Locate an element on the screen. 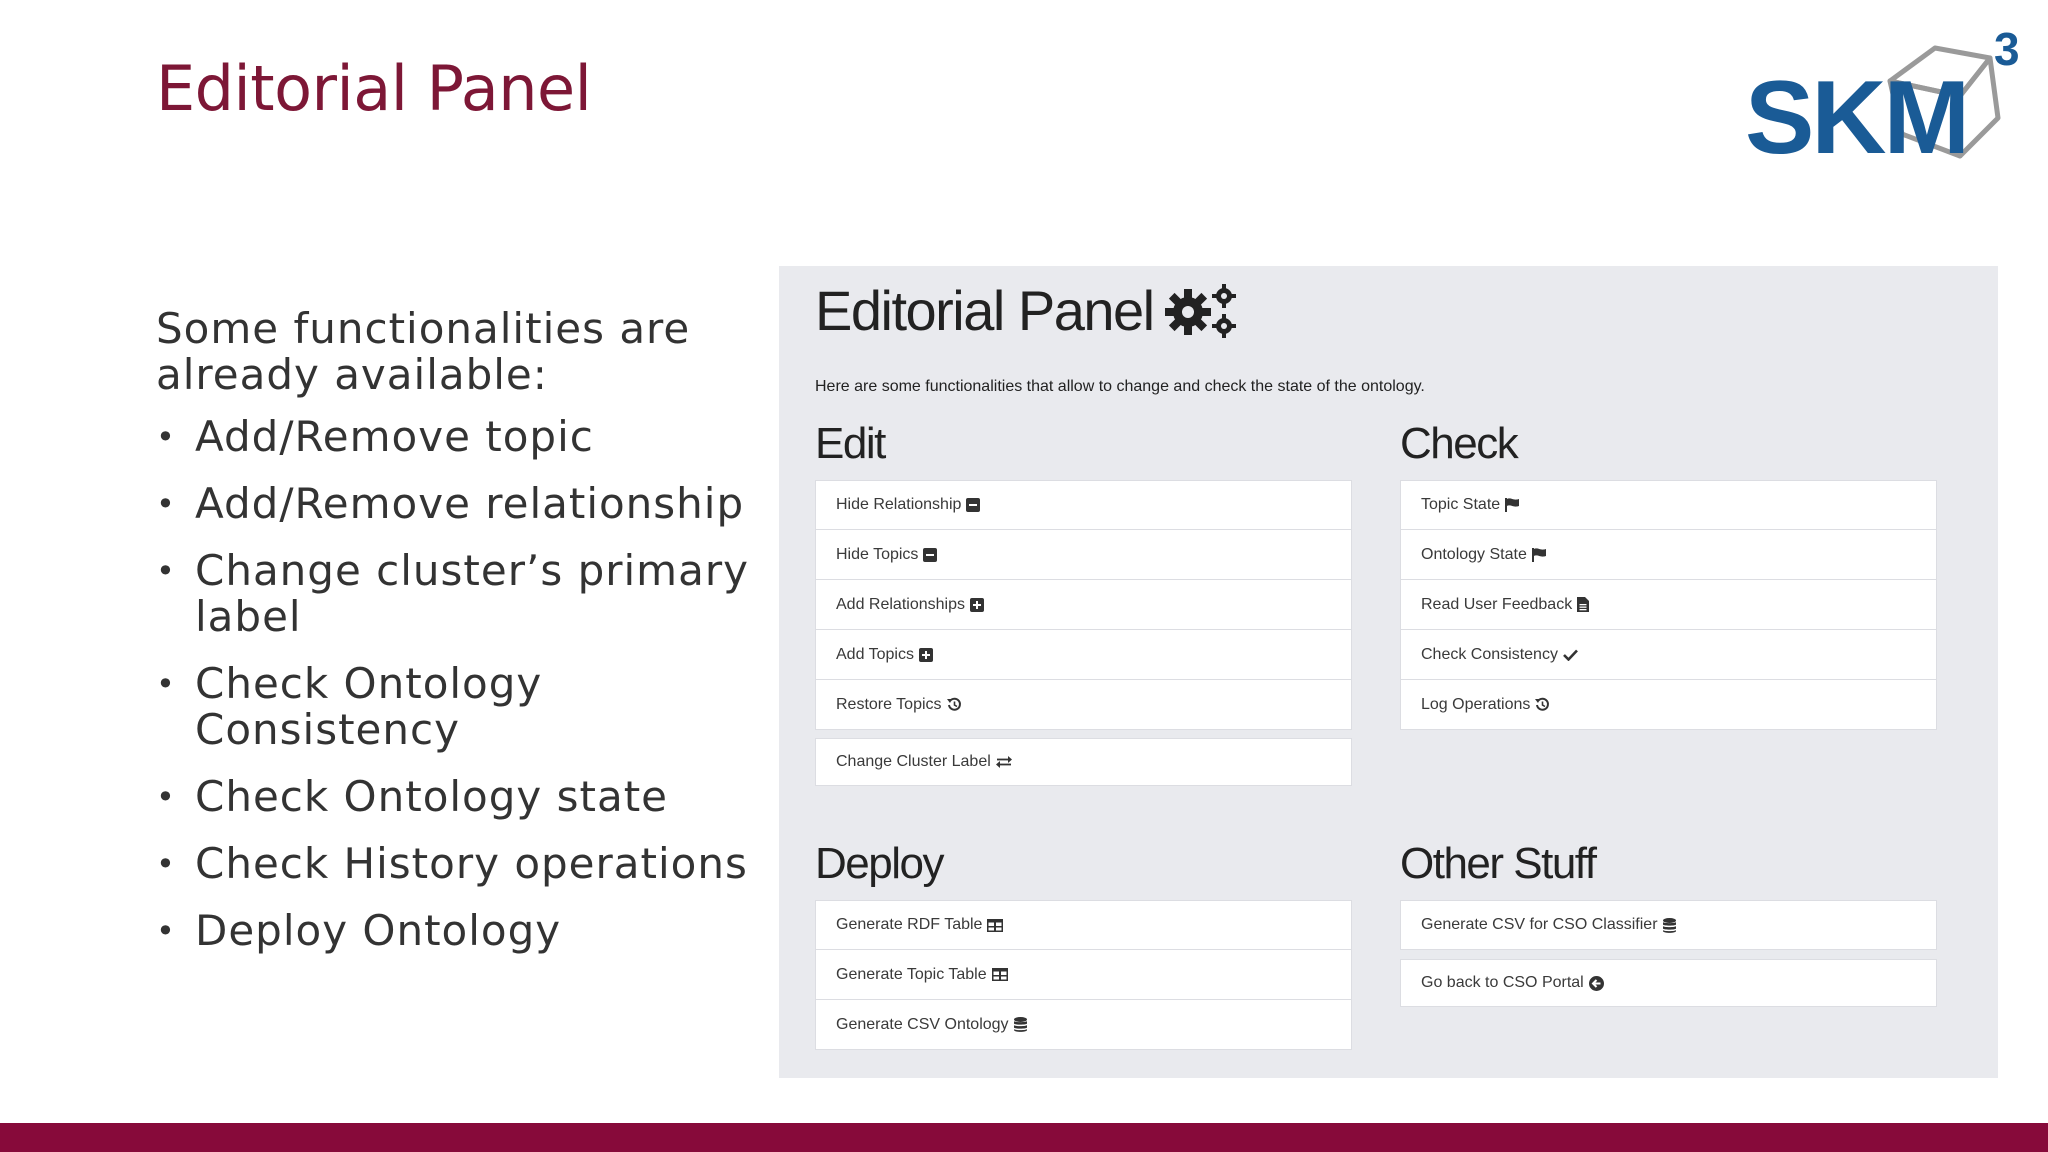 This screenshot has width=2048, height=1152. exchange-icon is located at coordinates (1003, 762).